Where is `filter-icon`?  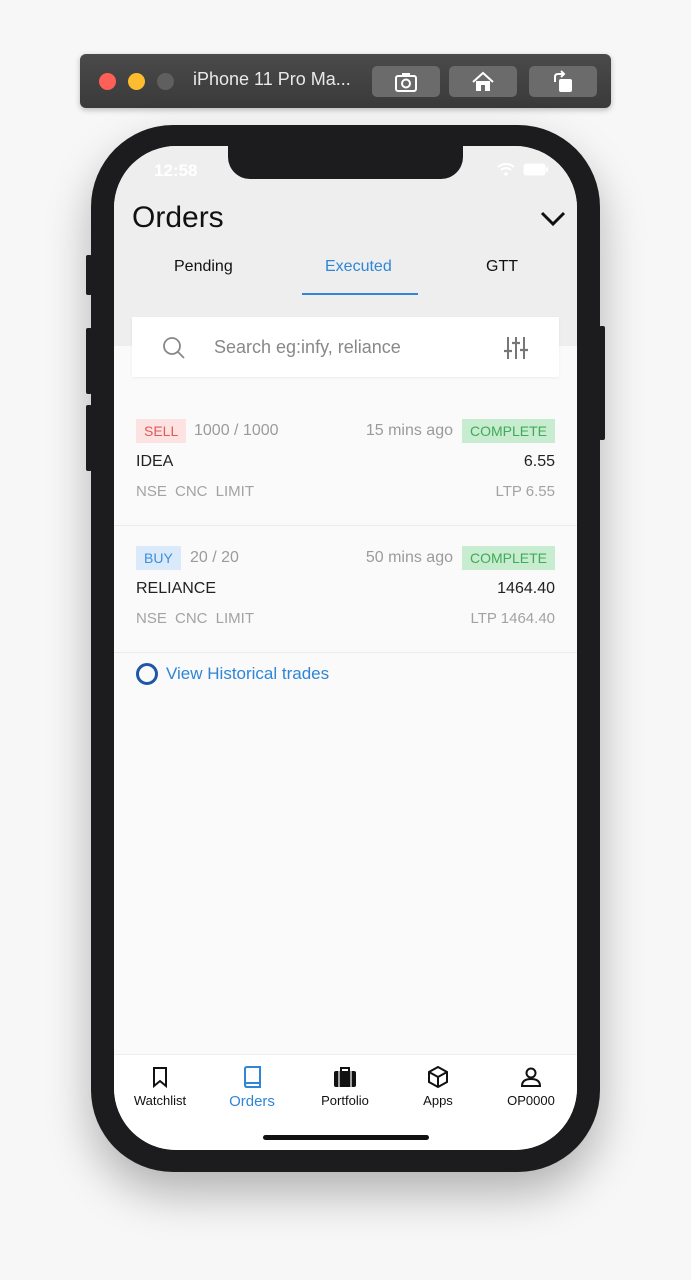
filter-icon is located at coordinates (516, 348).